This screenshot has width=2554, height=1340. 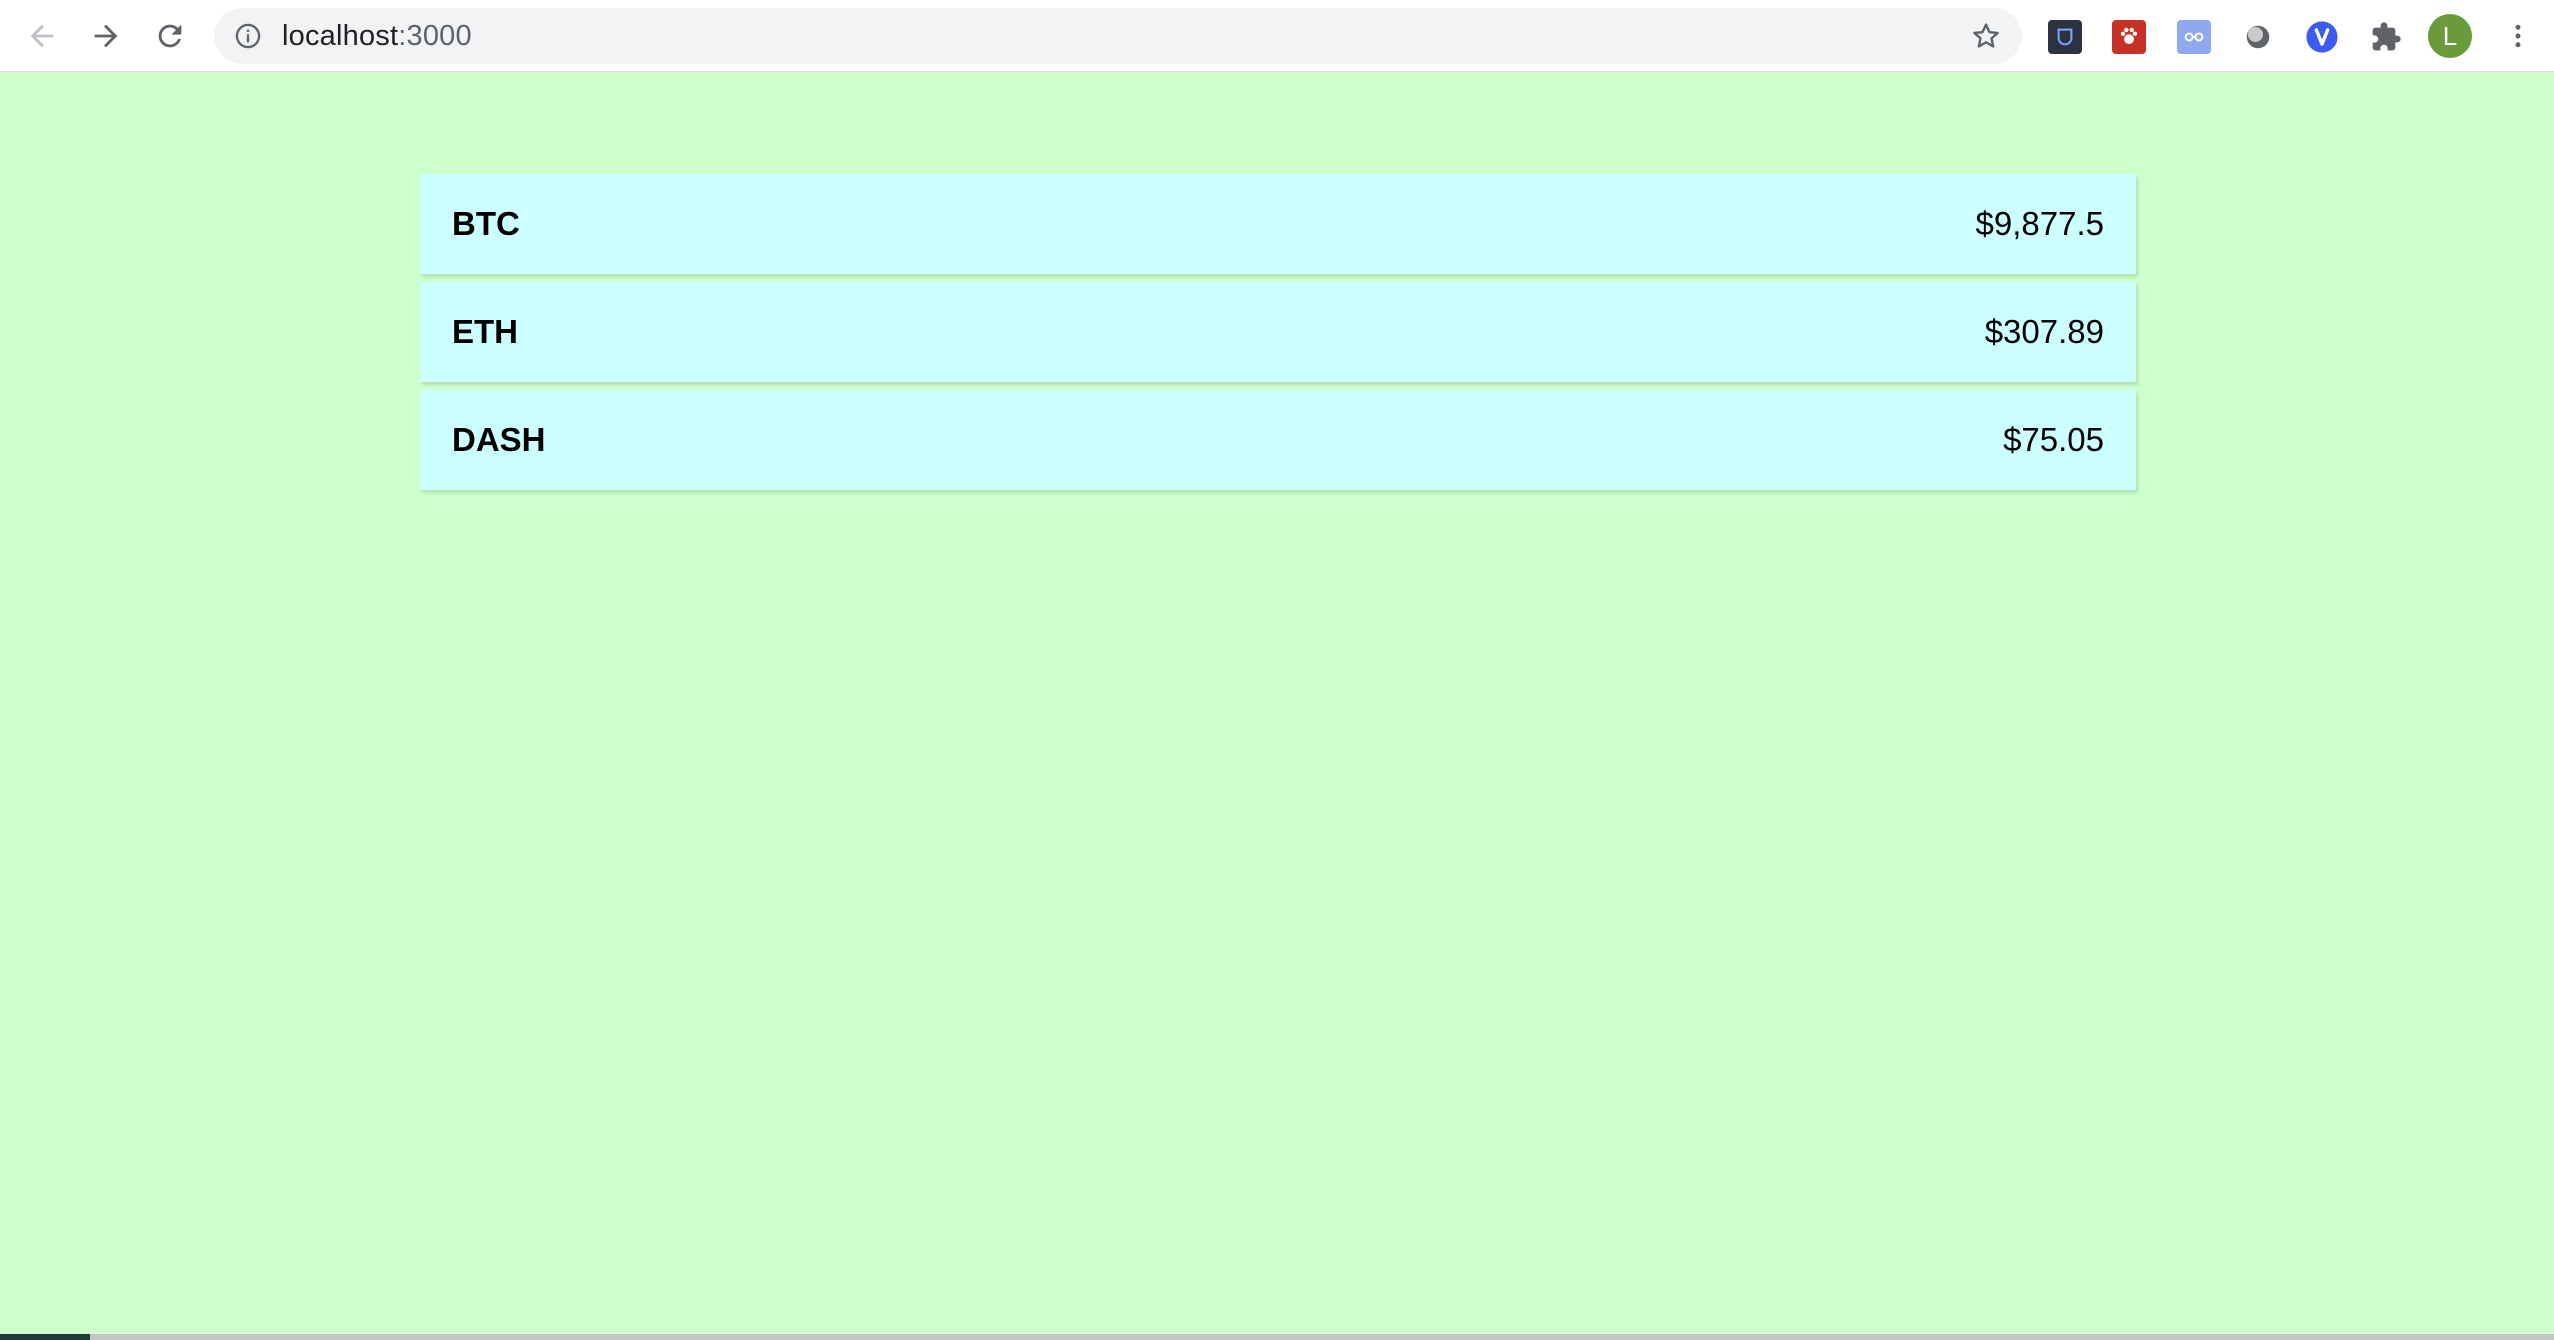 I want to click on arrow-left-icon, so click(x=42, y=36).